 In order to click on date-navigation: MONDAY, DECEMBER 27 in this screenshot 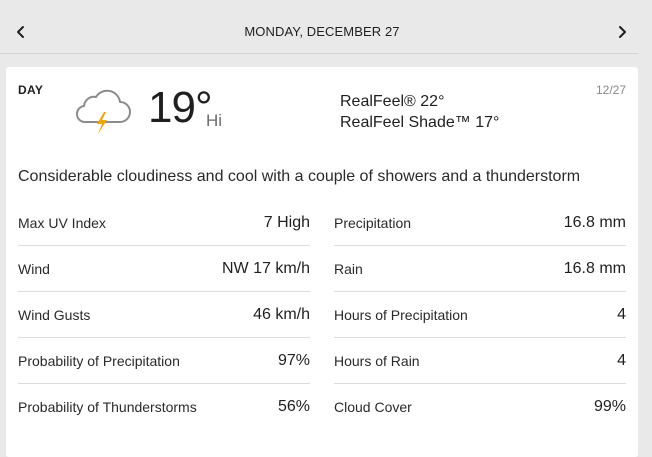, I will do `click(319, 32)`.